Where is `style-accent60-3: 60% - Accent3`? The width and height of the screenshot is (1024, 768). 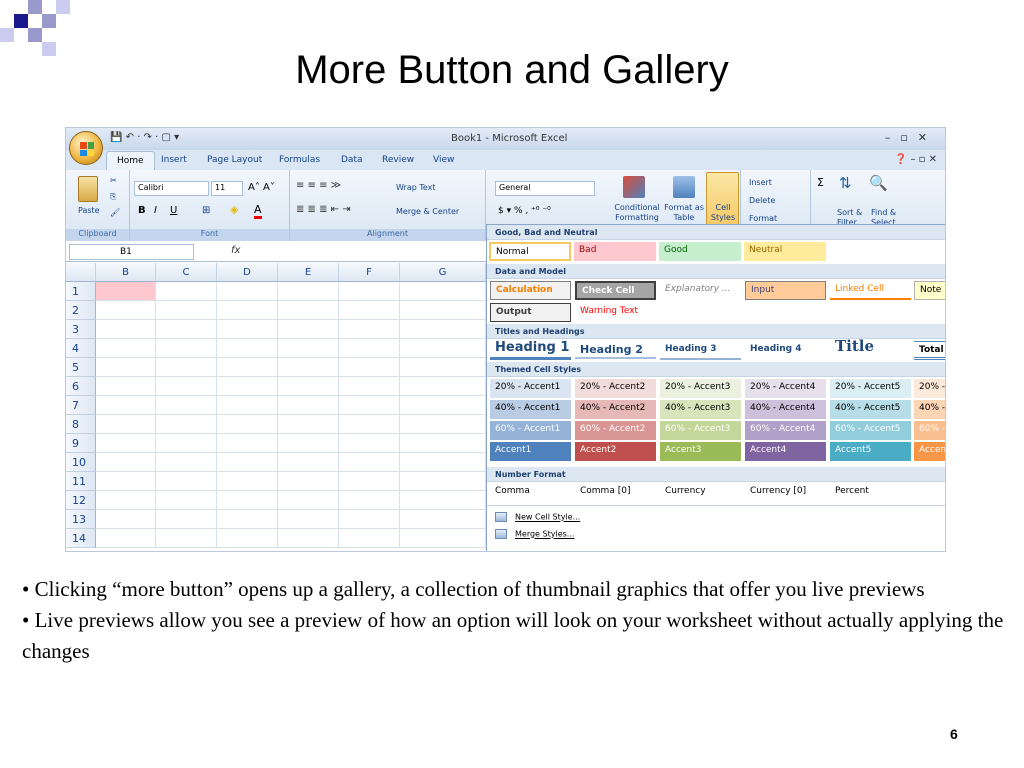 style-accent60-3: 60% - Accent3 is located at coordinates (700, 430).